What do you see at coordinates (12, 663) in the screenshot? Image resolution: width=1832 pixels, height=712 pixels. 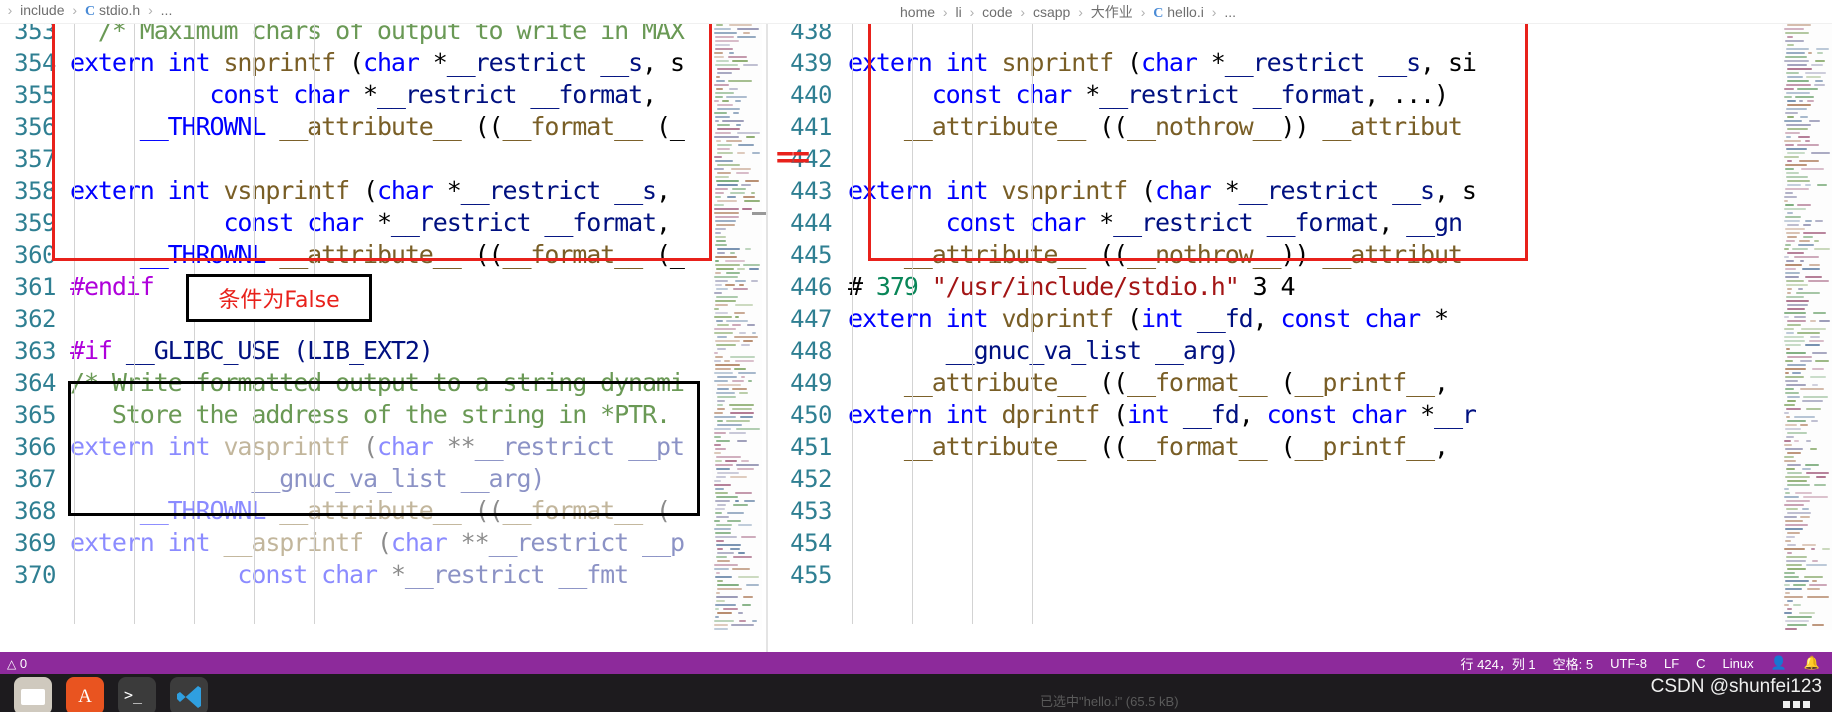 I see `warning-triangle-icon: △` at bounding box center [12, 663].